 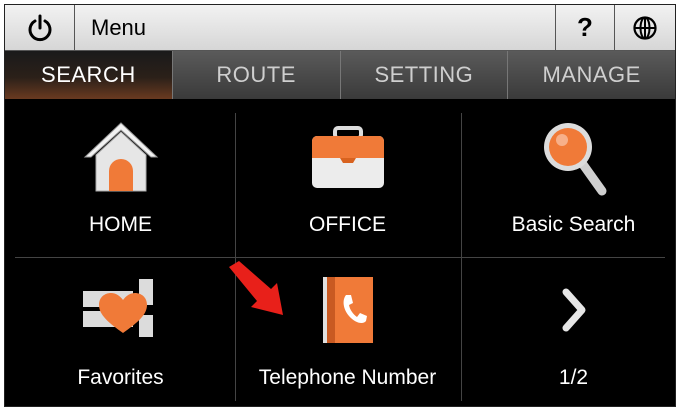 What do you see at coordinates (573, 377) in the screenshot?
I see `page-indicator: 1/2` at bounding box center [573, 377].